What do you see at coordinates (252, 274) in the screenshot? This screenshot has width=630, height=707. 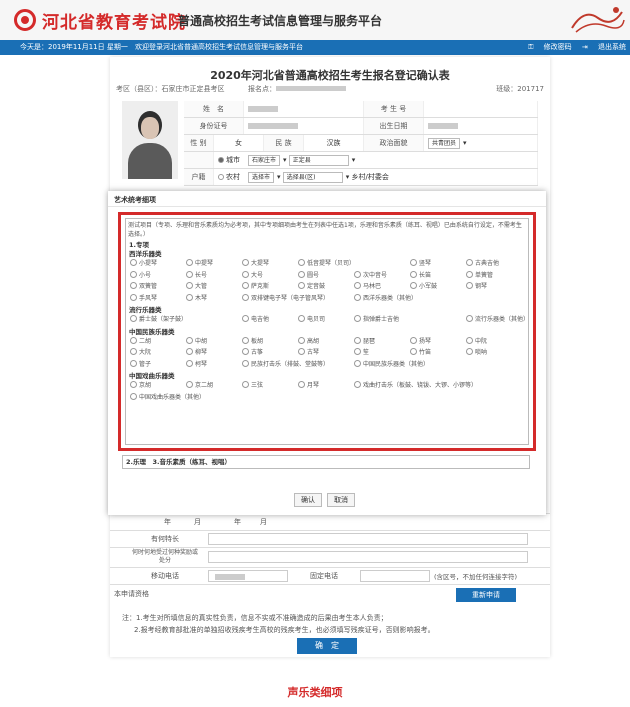 I see `instrument-option: 大号` at bounding box center [252, 274].